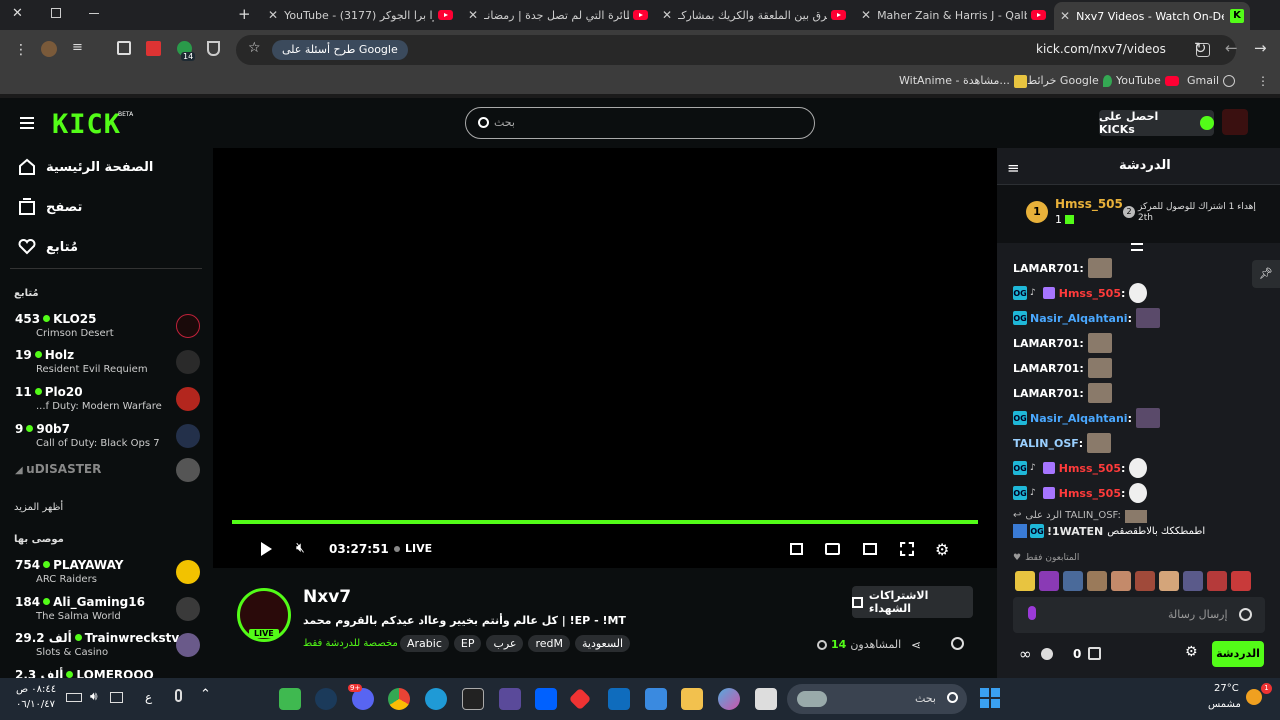 The width and height of the screenshot is (1280, 720). Describe the element at coordinates (1137, 247) in the screenshot. I see `chat-filter-icon` at that location.